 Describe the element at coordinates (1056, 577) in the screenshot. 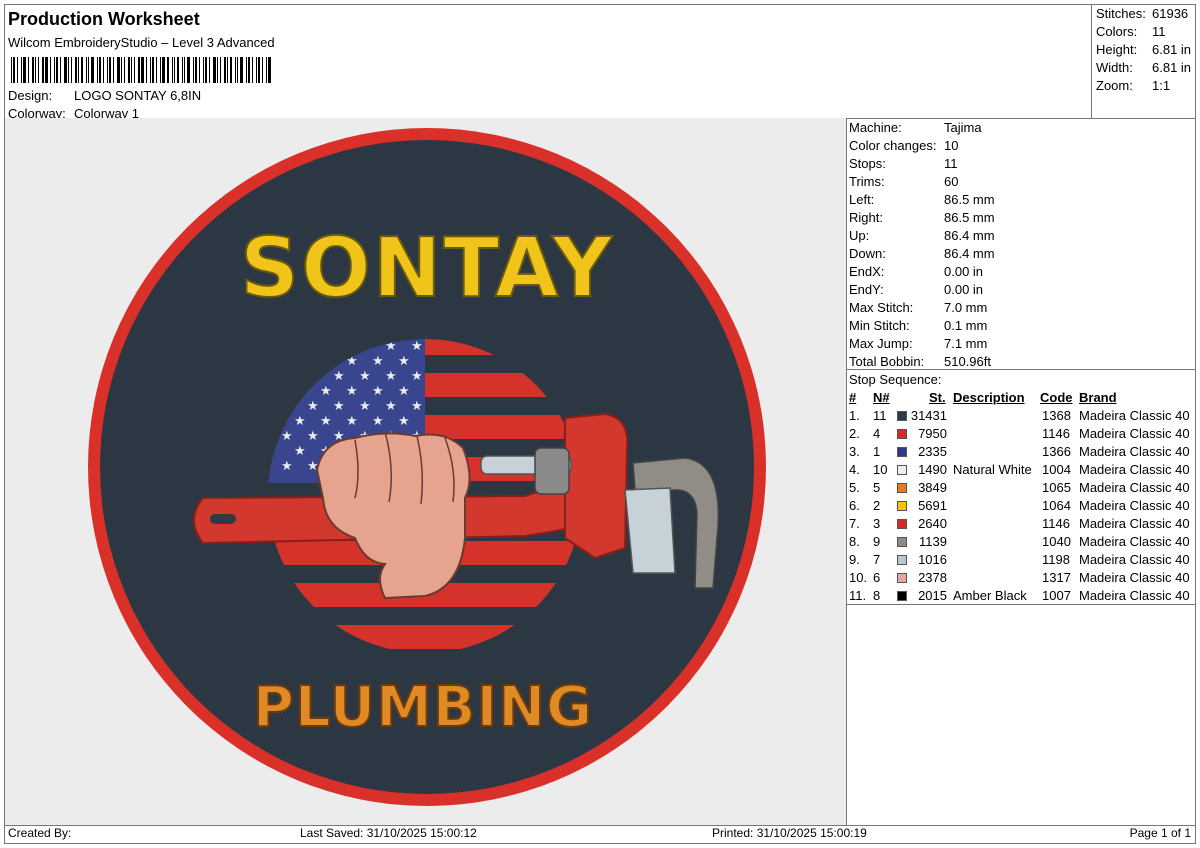

I see `stop-code: 1317` at that location.